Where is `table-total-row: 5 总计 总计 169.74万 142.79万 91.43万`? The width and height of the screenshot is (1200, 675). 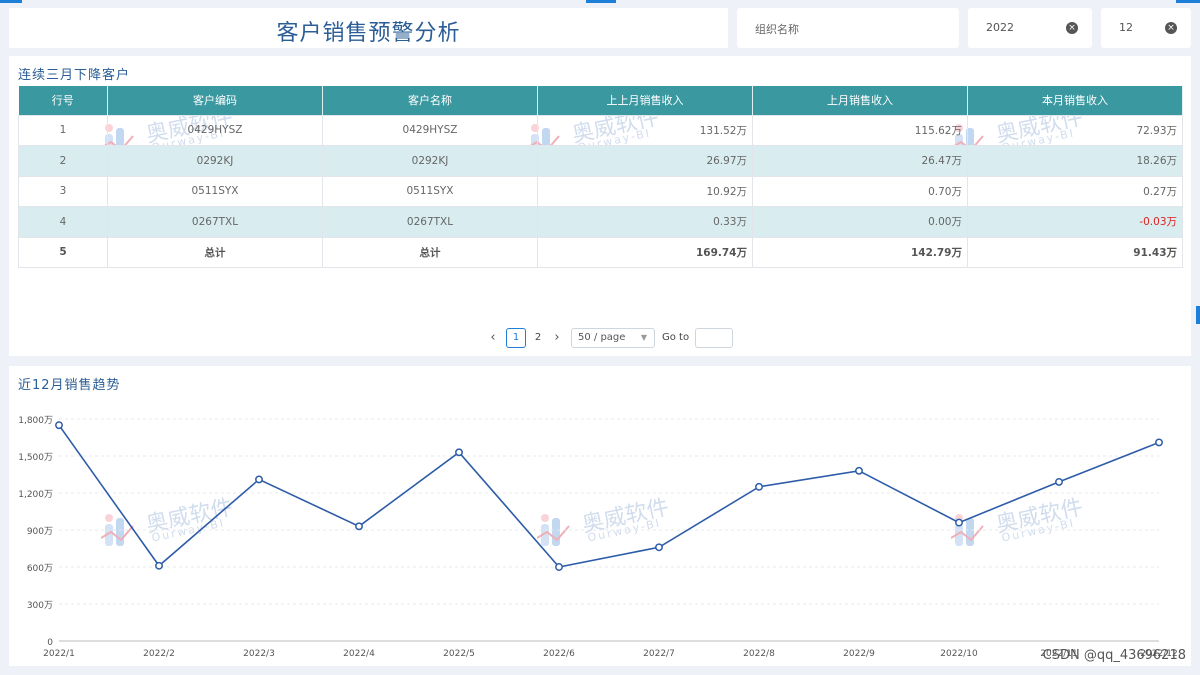 table-total-row: 5 总计 总计 169.74万 142.79万 91.43万 is located at coordinates (600, 252).